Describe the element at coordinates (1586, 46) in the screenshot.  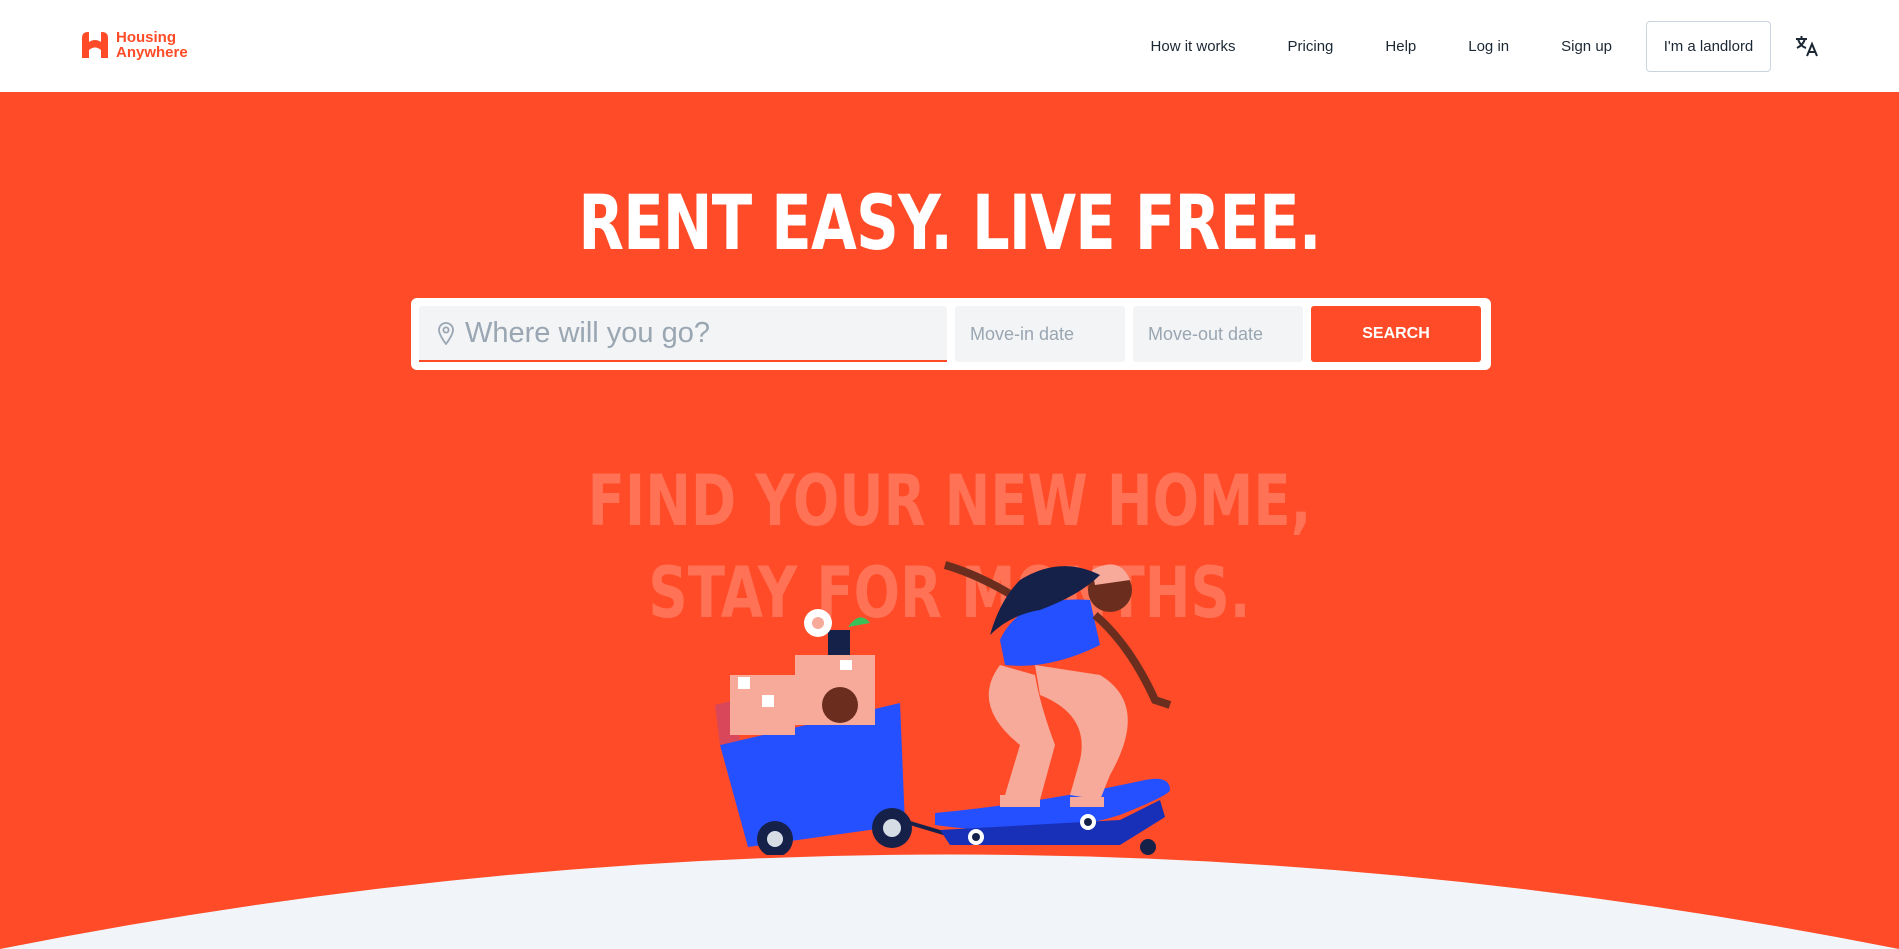
I see `nav-sign-up: Sign up` at that location.